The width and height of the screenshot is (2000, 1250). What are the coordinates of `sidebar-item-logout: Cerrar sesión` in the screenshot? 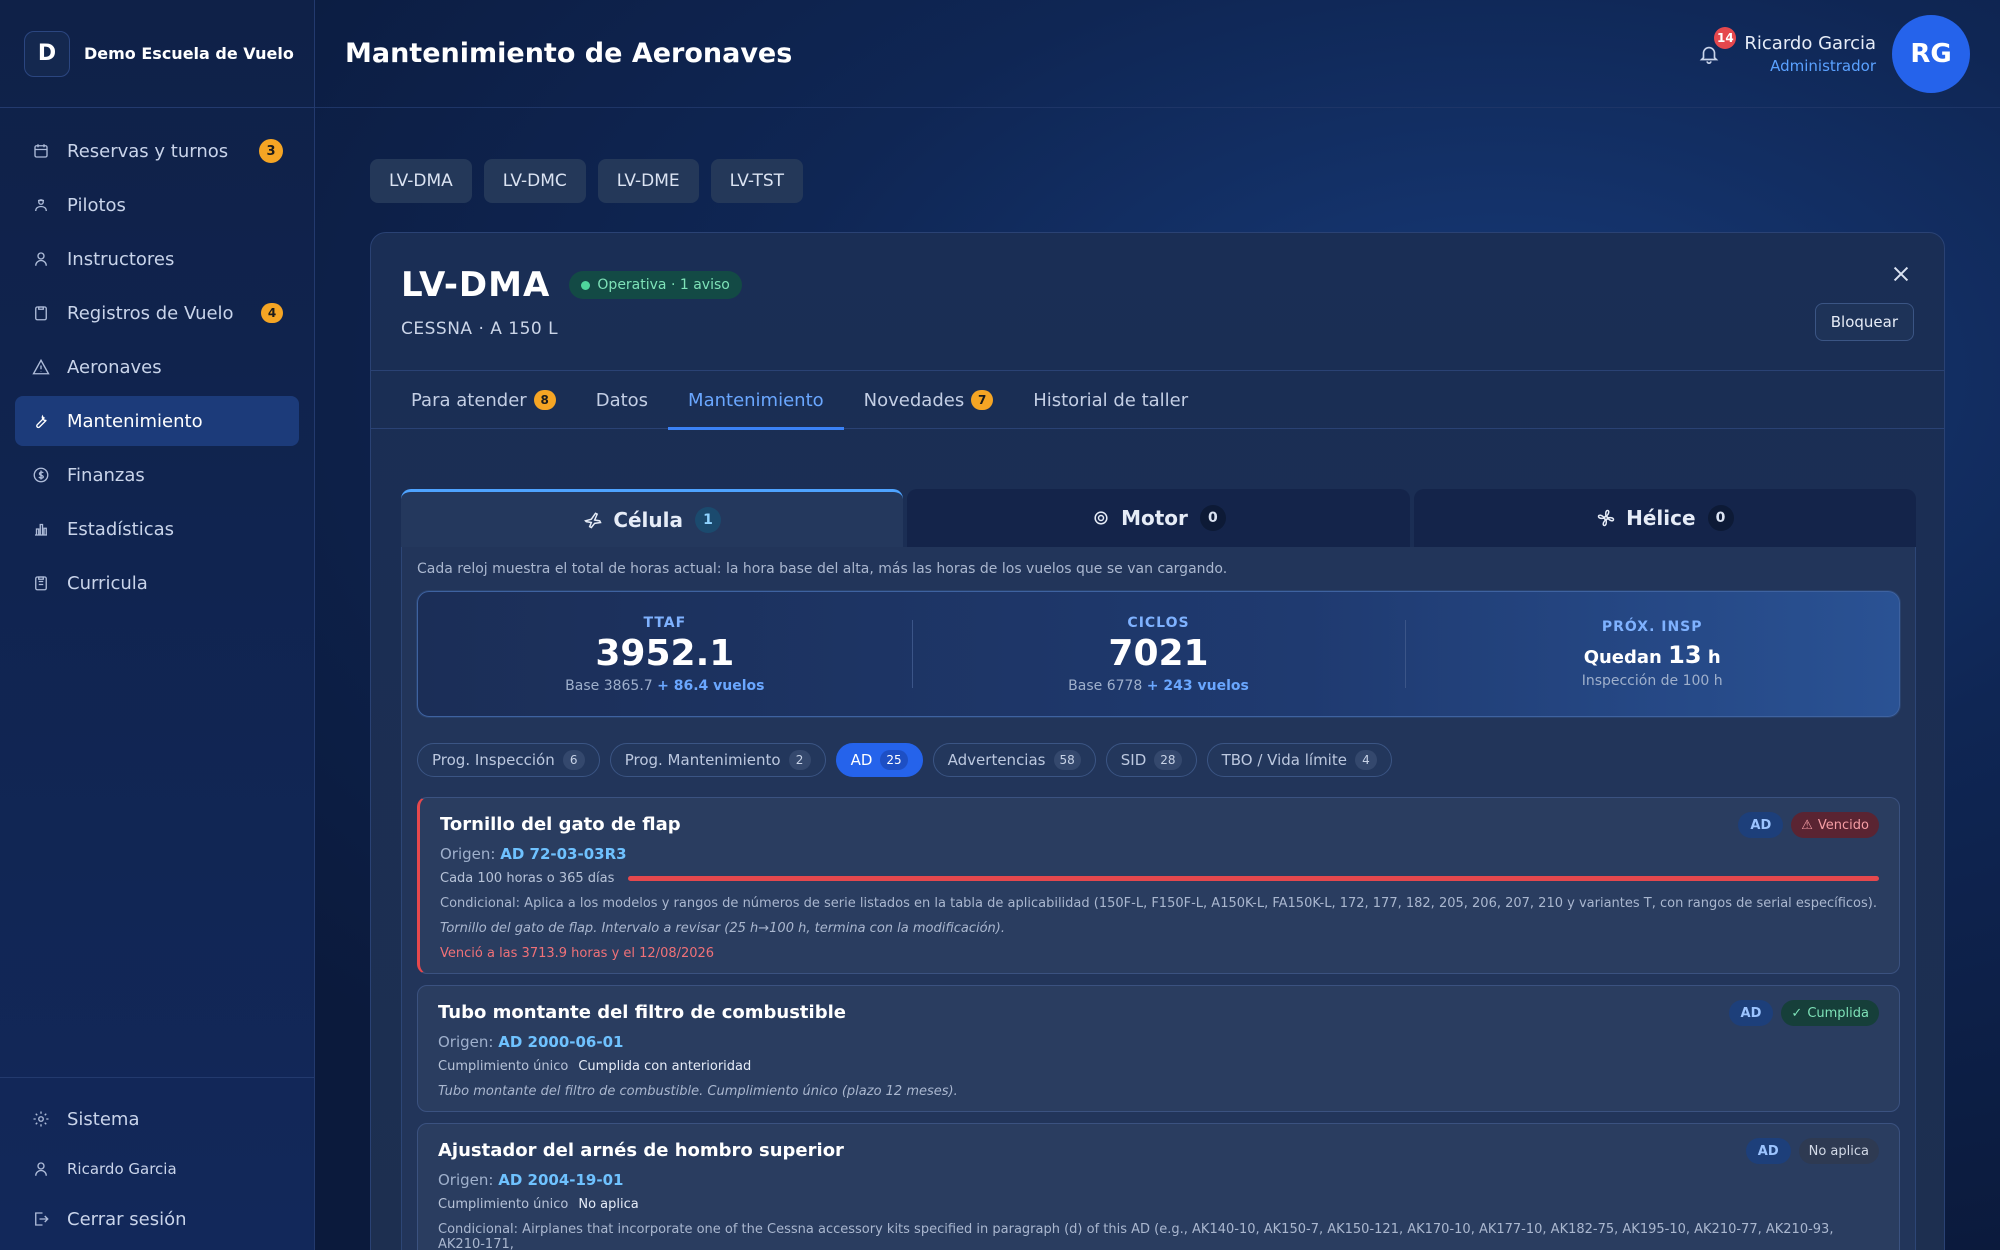 It's located at (157, 1219).